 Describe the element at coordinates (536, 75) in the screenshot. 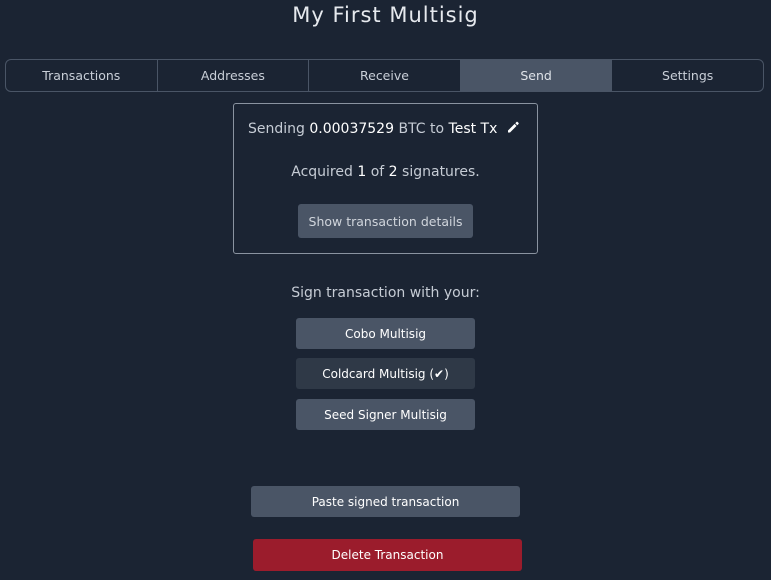

I see `tab-send: Send` at that location.